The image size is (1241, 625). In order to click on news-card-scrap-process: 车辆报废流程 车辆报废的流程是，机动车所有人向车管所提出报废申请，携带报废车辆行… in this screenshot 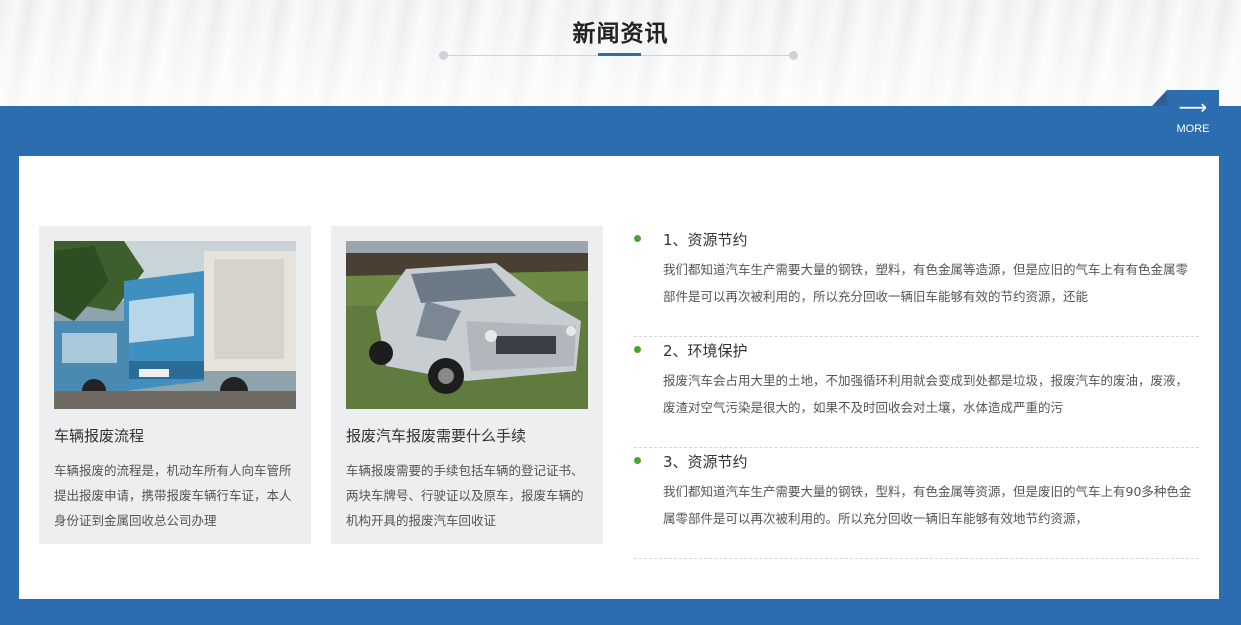, I will do `click(175, 385)`.